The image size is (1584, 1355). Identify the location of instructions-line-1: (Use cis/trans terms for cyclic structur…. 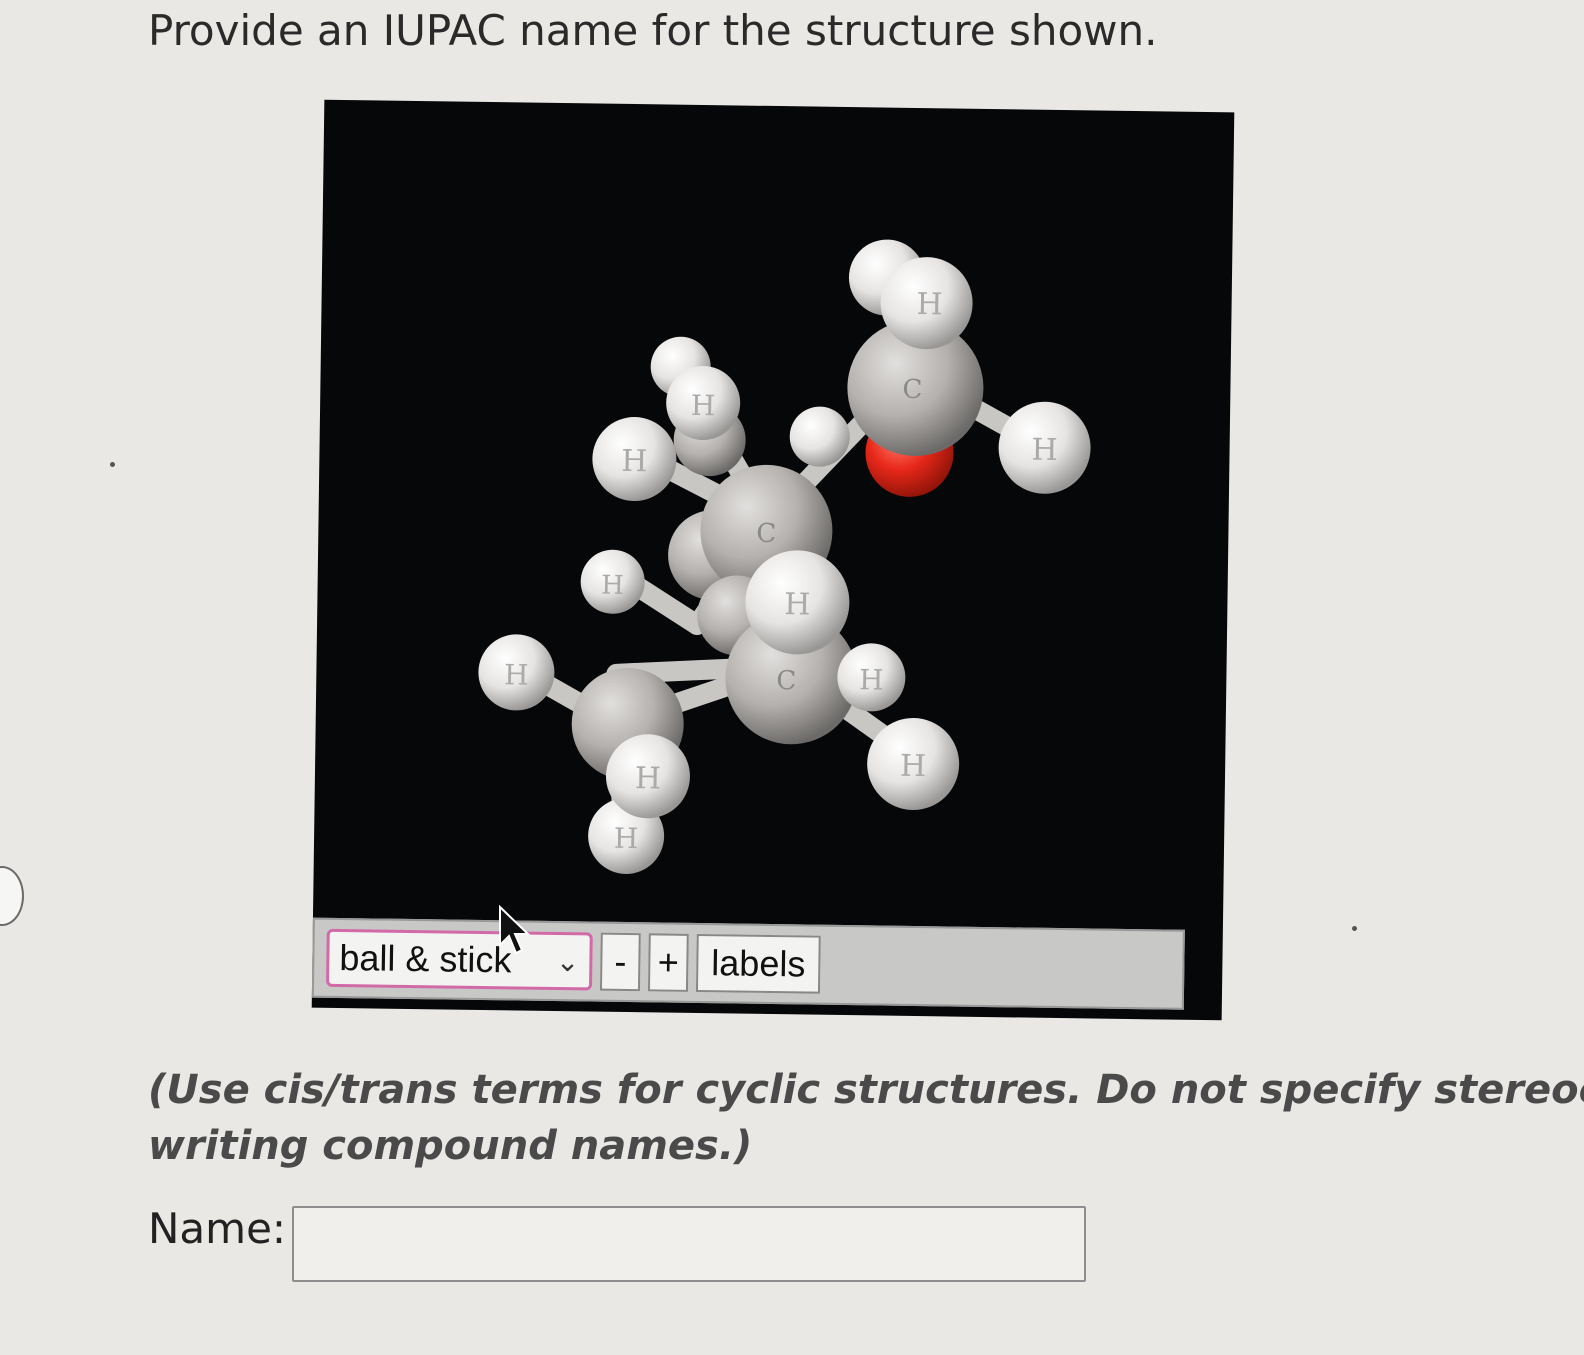
(866, 1090).